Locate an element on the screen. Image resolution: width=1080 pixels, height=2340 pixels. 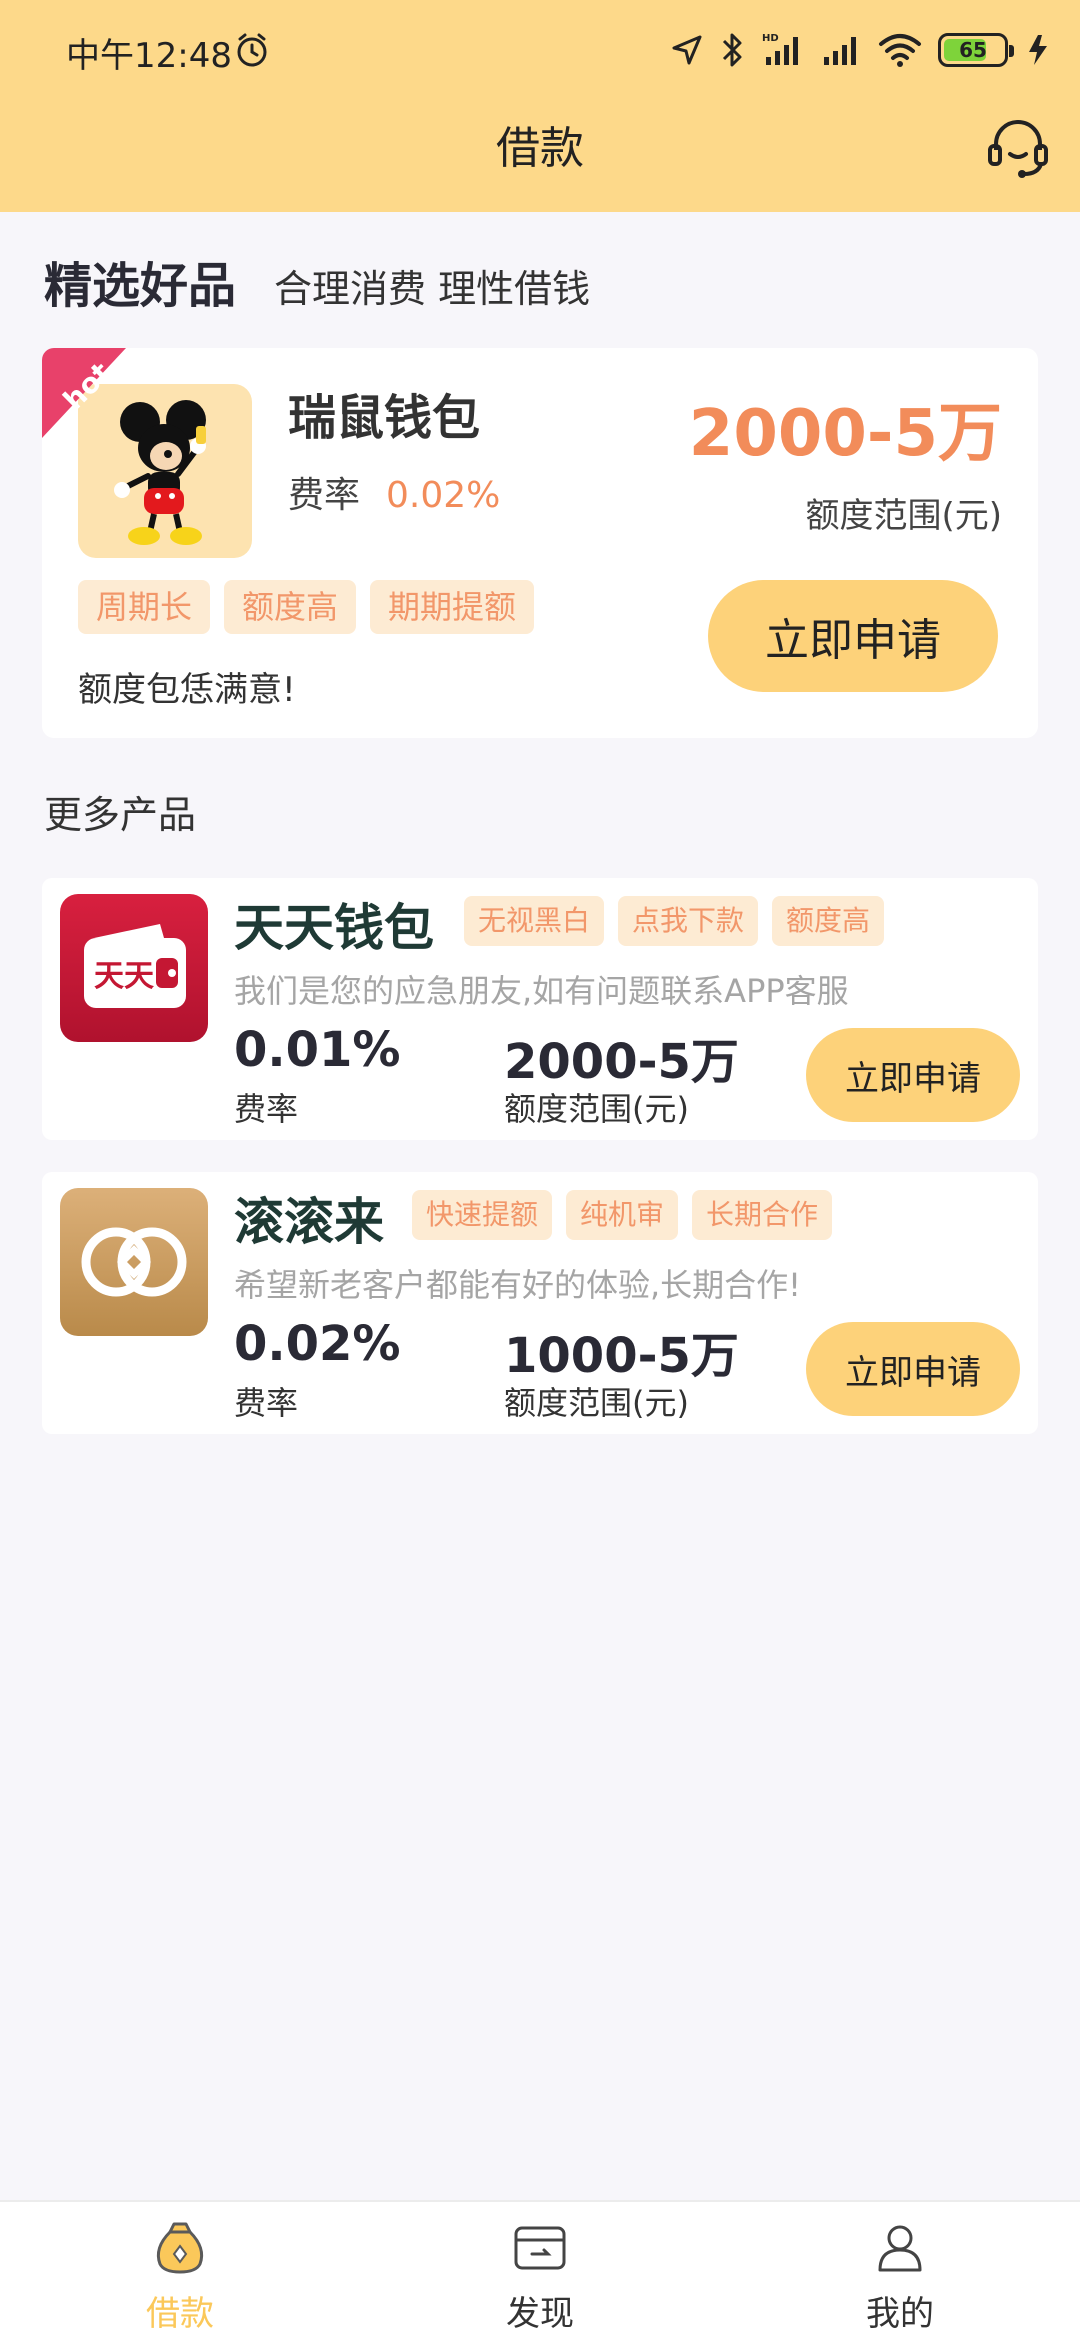
featured-amount: 2000-5万 is located at coordinates (845, 434).